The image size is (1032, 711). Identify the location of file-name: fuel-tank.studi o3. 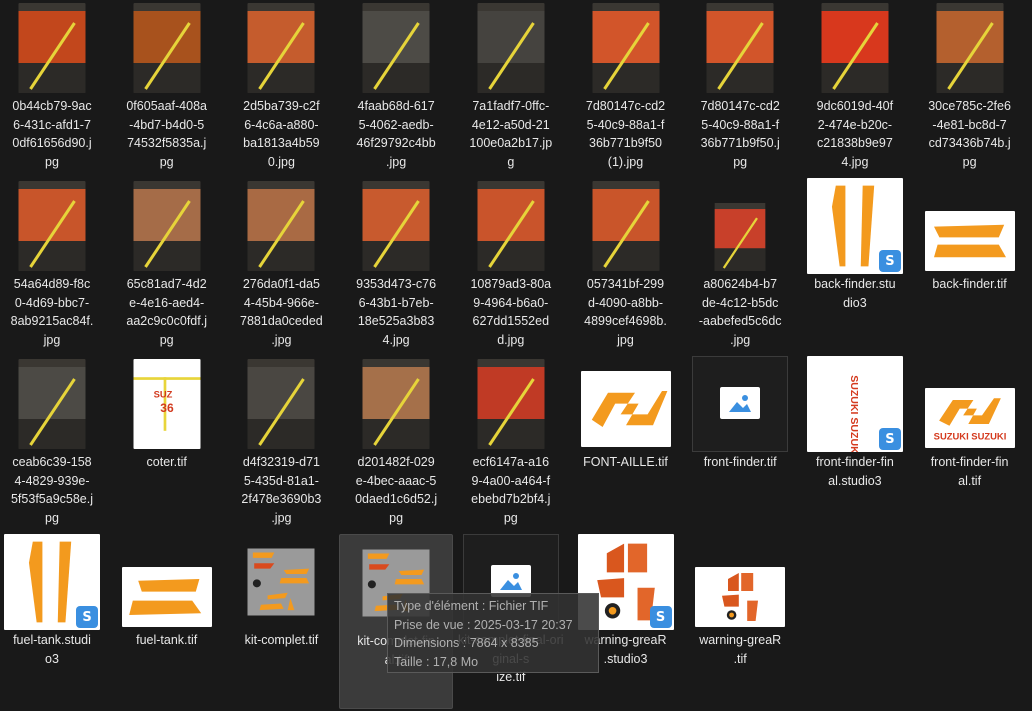
(52, 649).